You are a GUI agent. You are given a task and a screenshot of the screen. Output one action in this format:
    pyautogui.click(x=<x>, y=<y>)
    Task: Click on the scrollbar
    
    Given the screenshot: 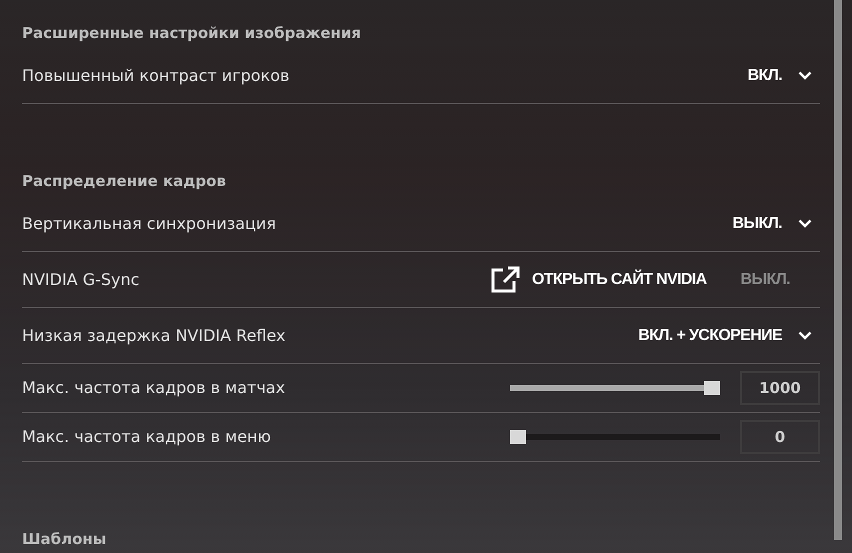 What is the action you would take?
    pyautogui.click(x=838, y=270)
    